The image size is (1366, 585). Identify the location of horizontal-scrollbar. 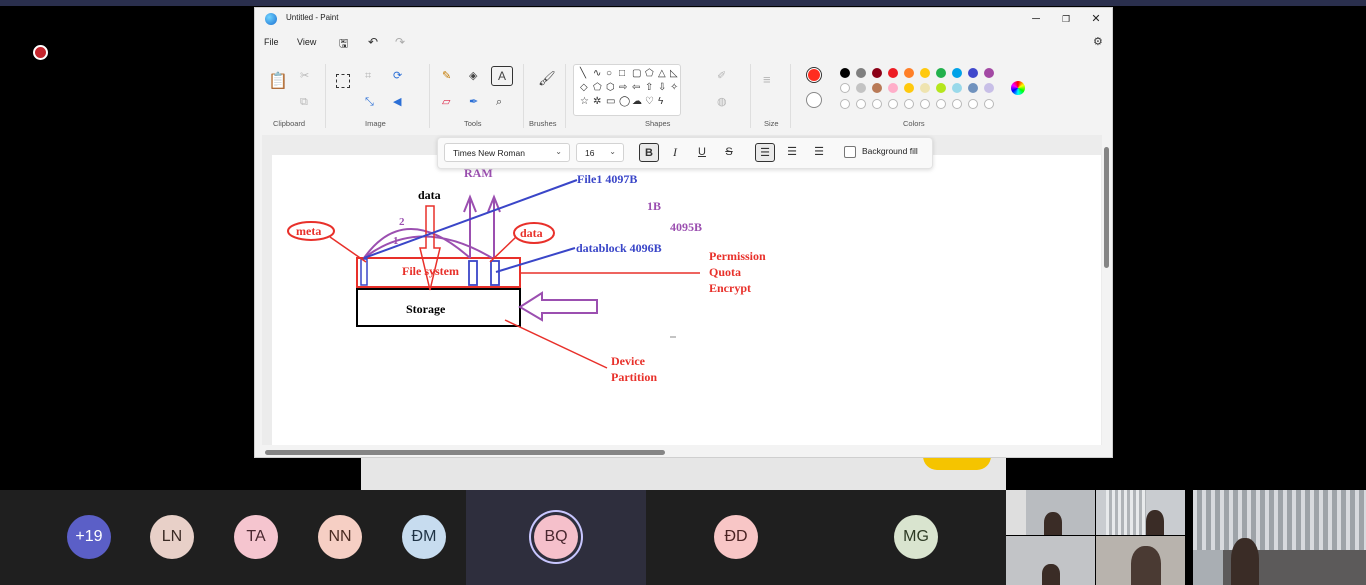
(465, 452).